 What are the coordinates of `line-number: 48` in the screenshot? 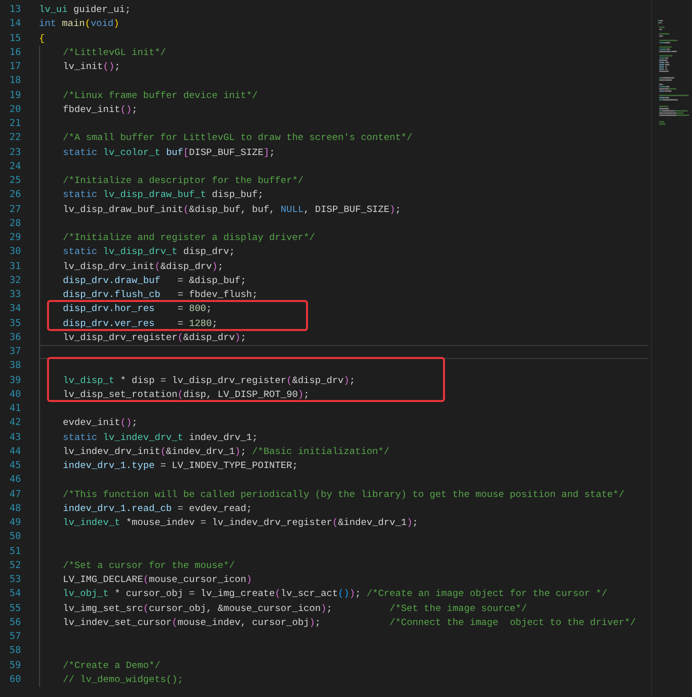 It's located at (14, 509).